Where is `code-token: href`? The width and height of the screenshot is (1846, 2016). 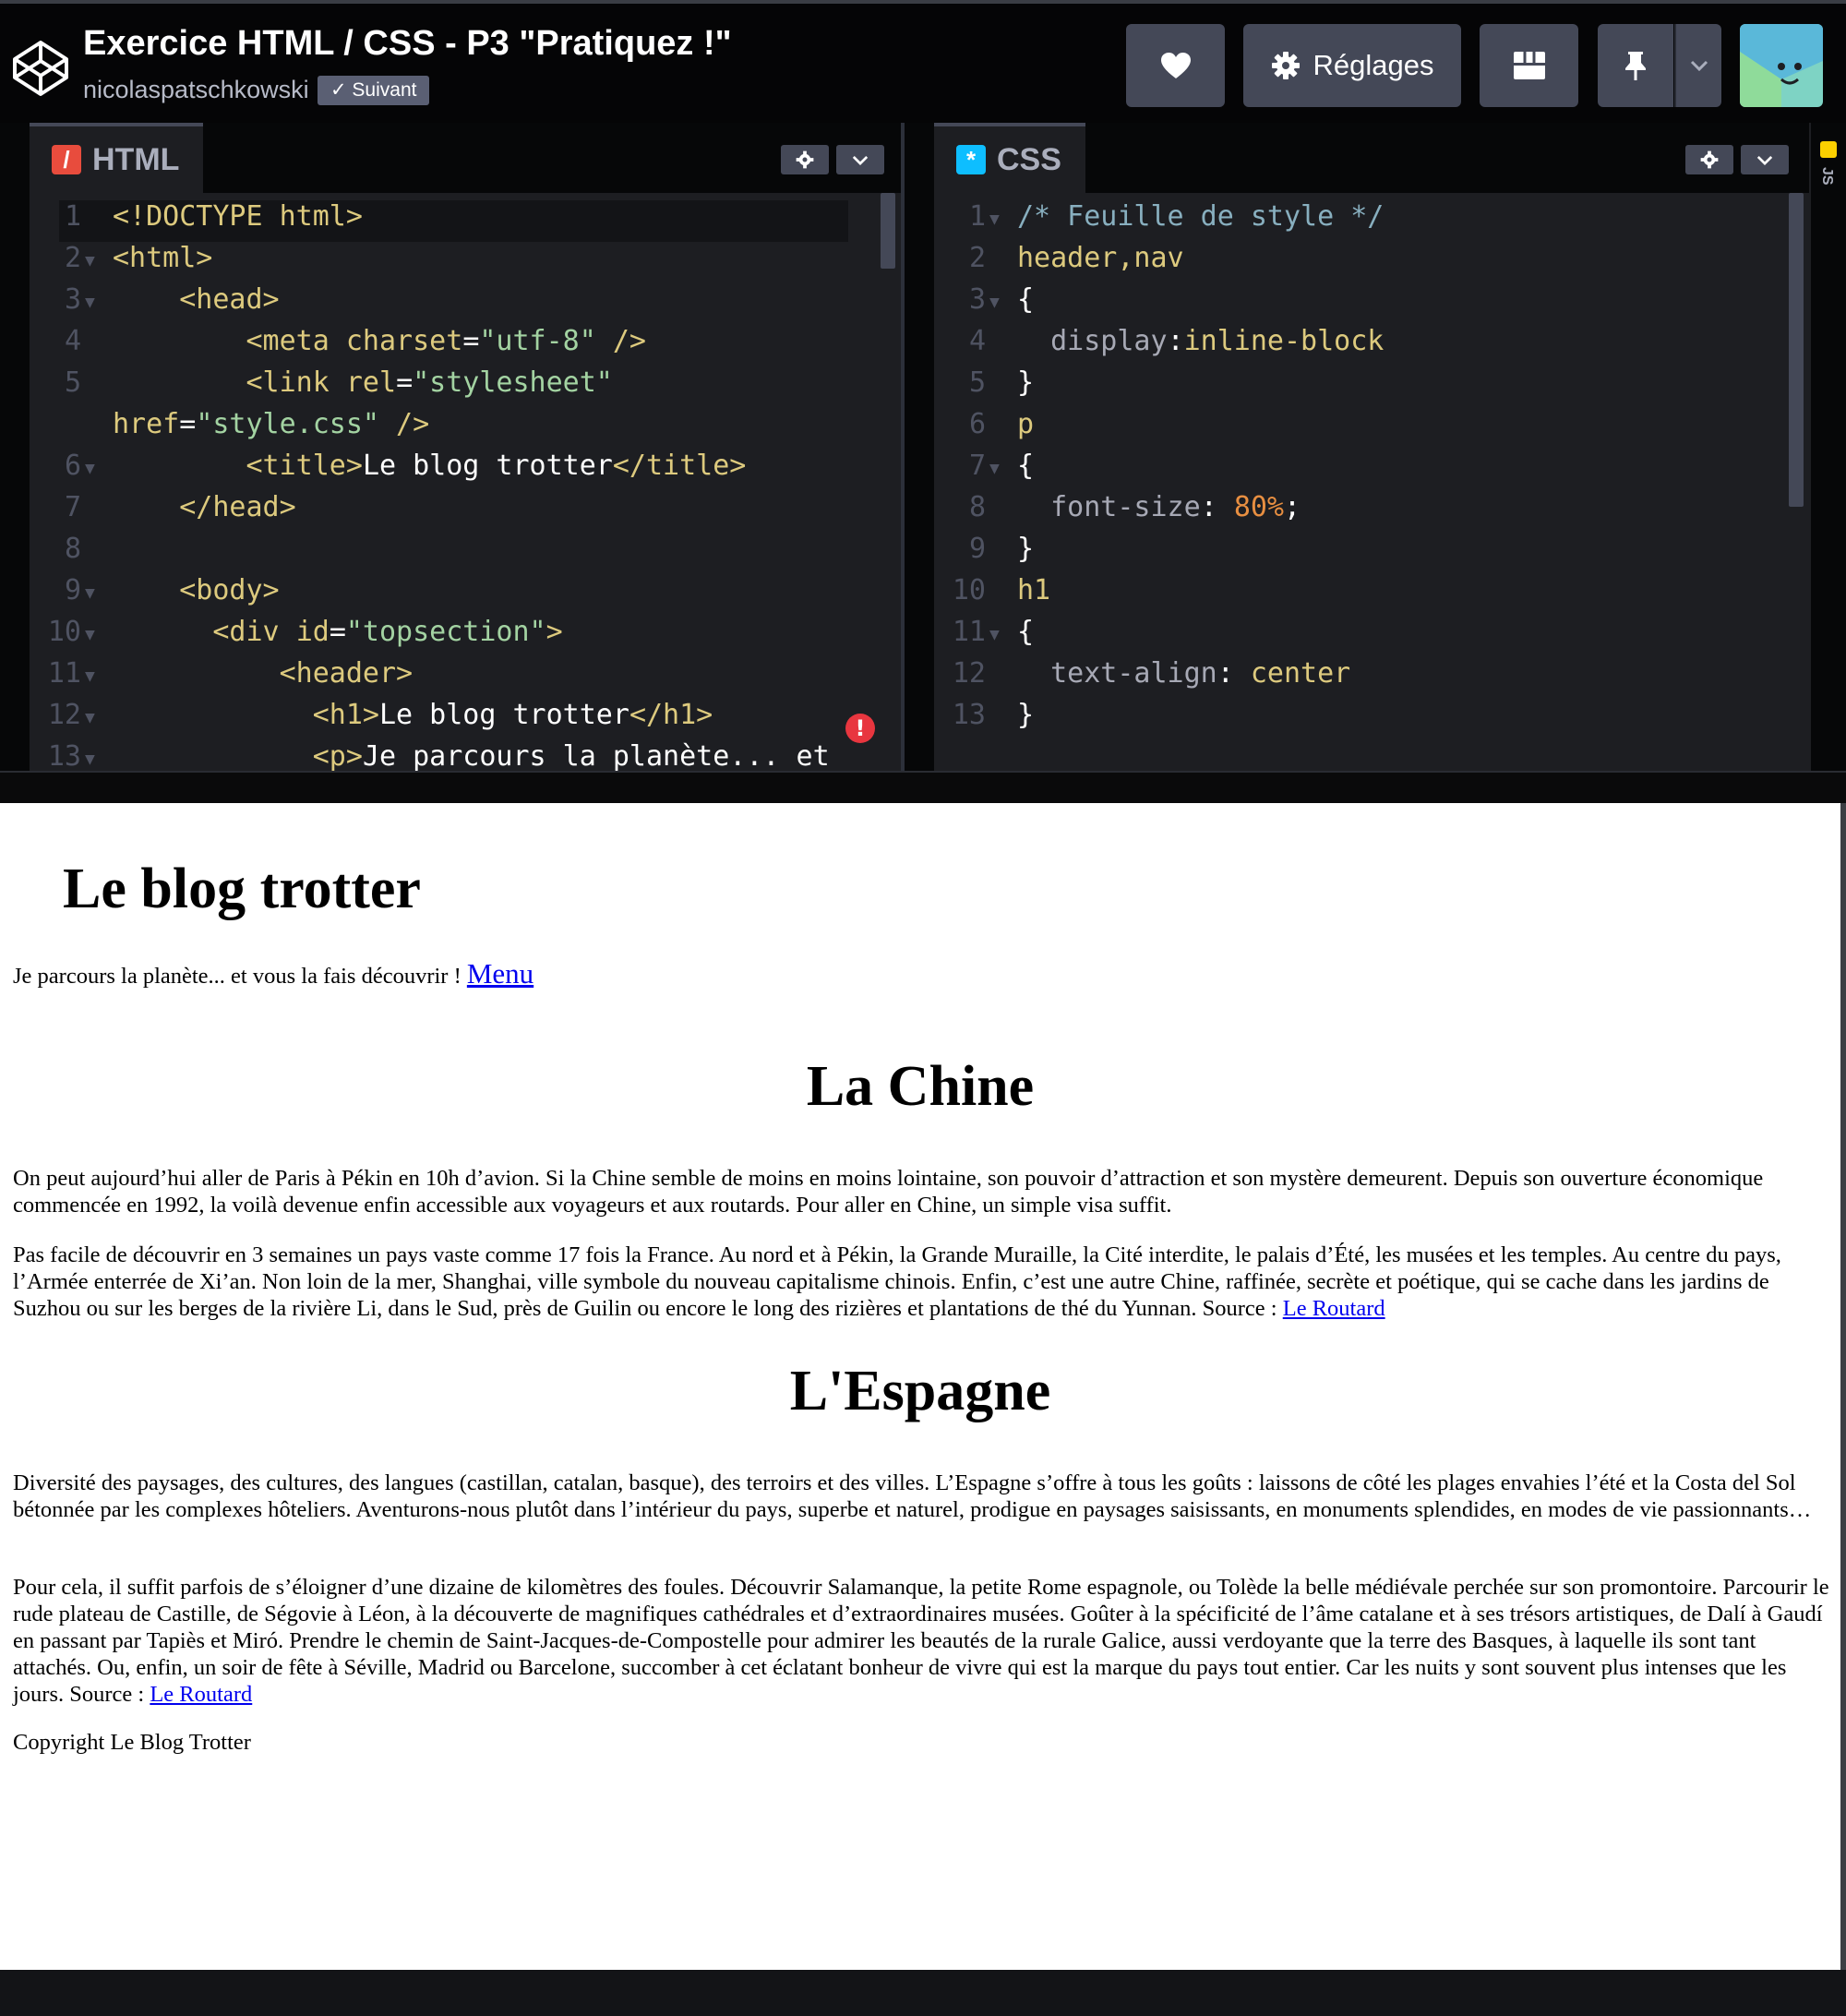
code-token: href is located at coordinates (146, 424).